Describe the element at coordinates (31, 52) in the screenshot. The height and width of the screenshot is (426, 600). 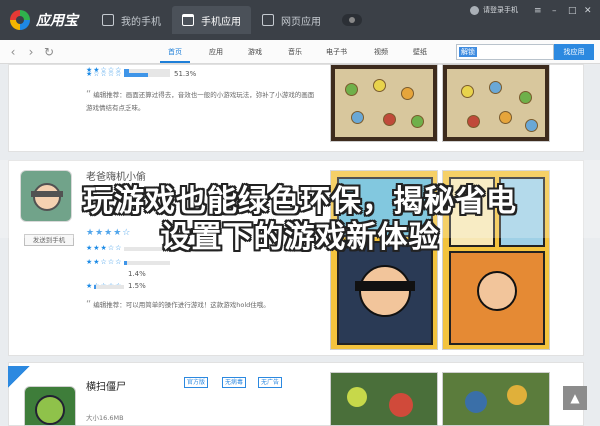
I see `forward-icon: ›` at that location.